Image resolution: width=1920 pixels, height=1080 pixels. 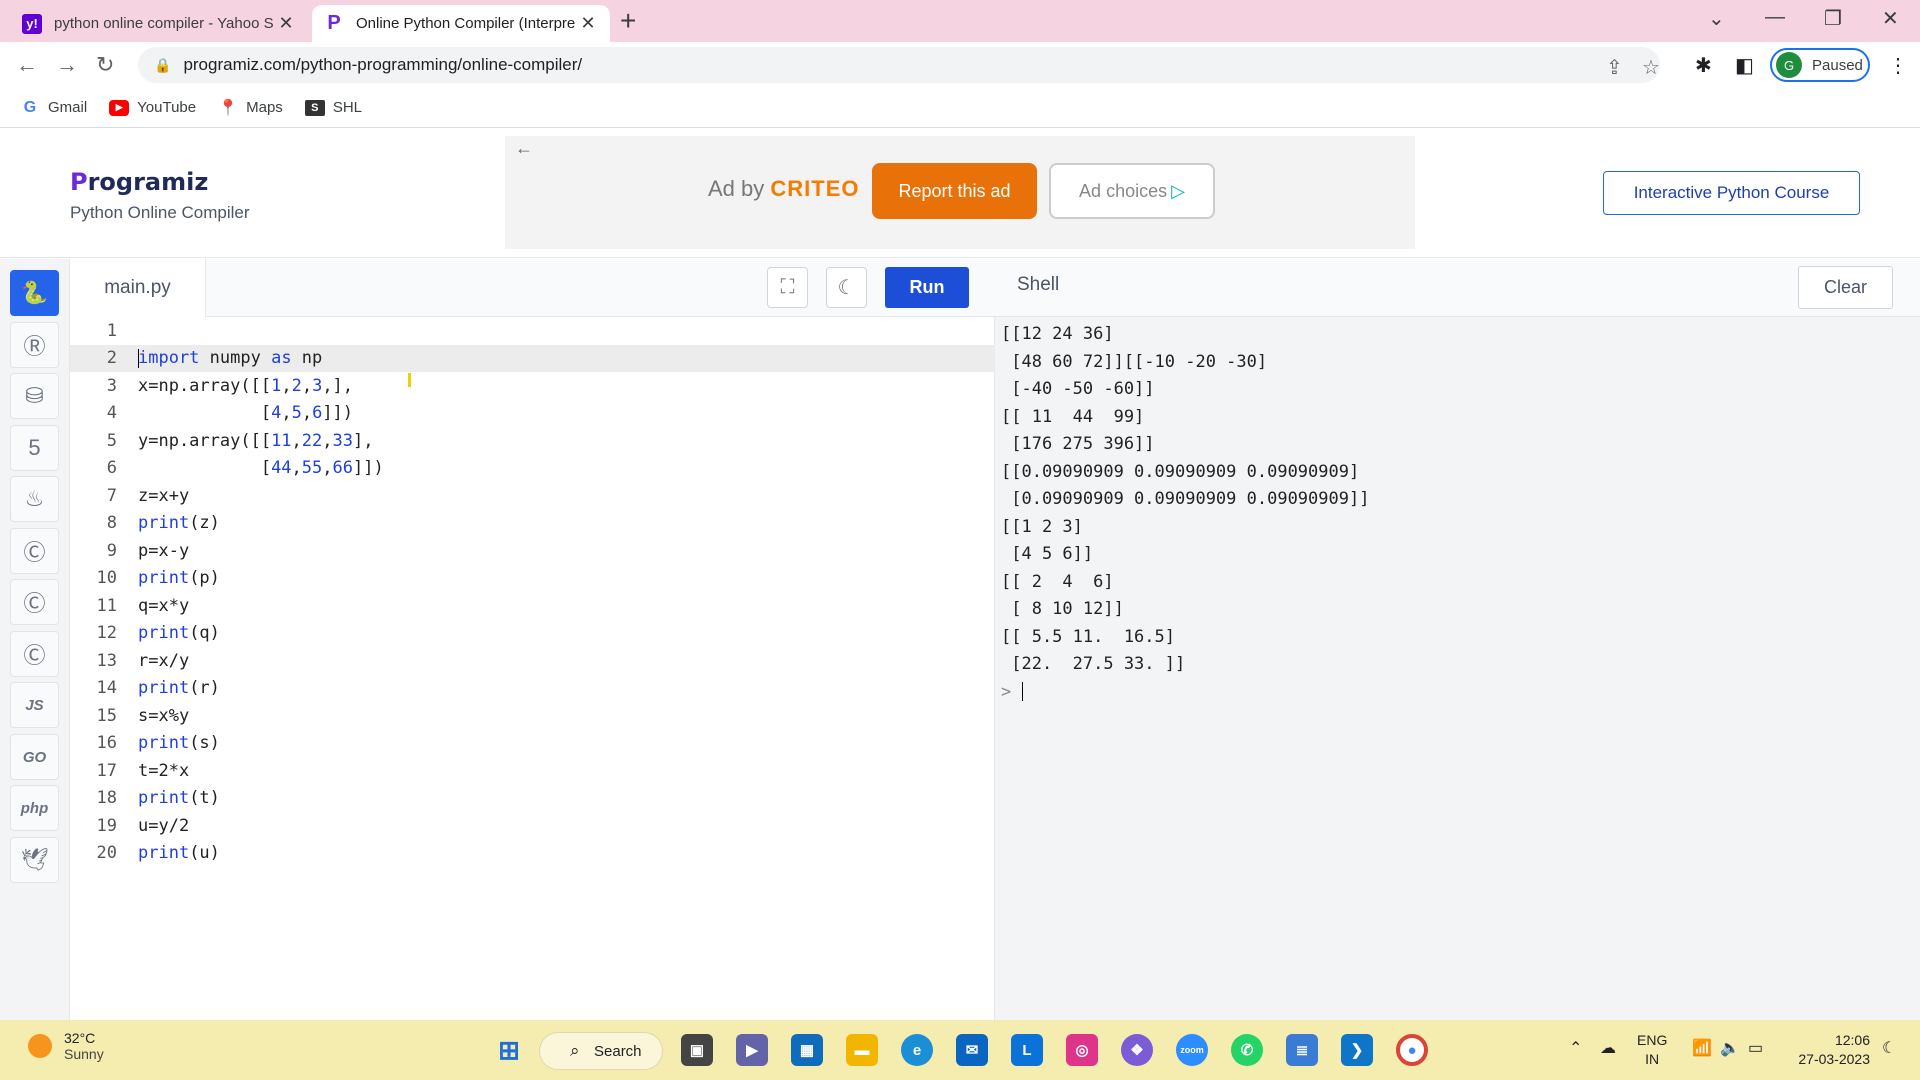 I want to click on weather-widget: 32°C Sunny, so click(x=66, y=1046).